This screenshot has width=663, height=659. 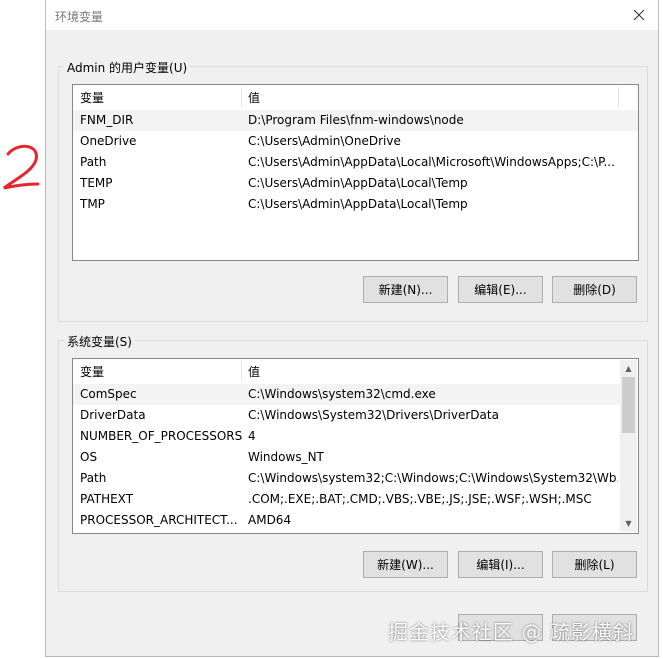 I want to click on table-row: ComSpec C:\Windows\system32\cmd.exe, so click(x=346, y=394).